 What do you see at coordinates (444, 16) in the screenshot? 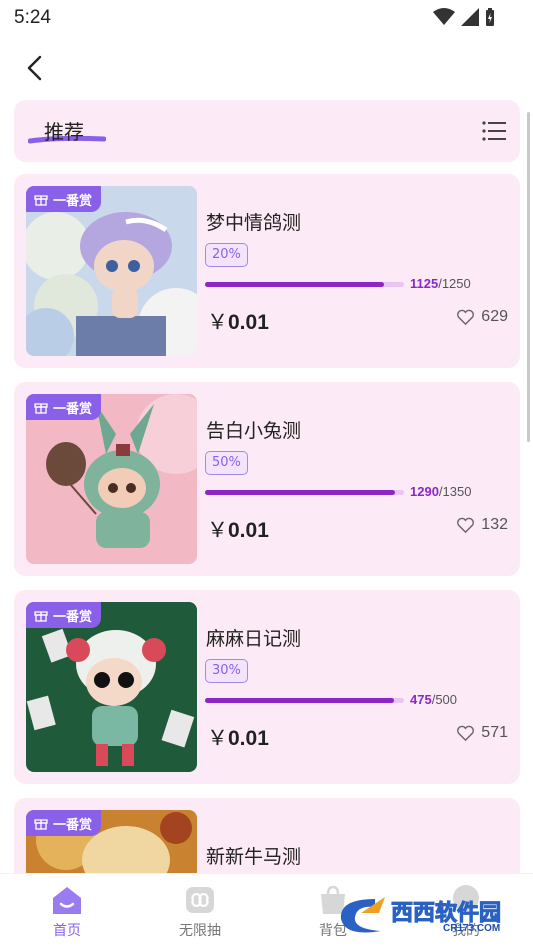
I see `wifi-icon` at bounding box center [444, 16].